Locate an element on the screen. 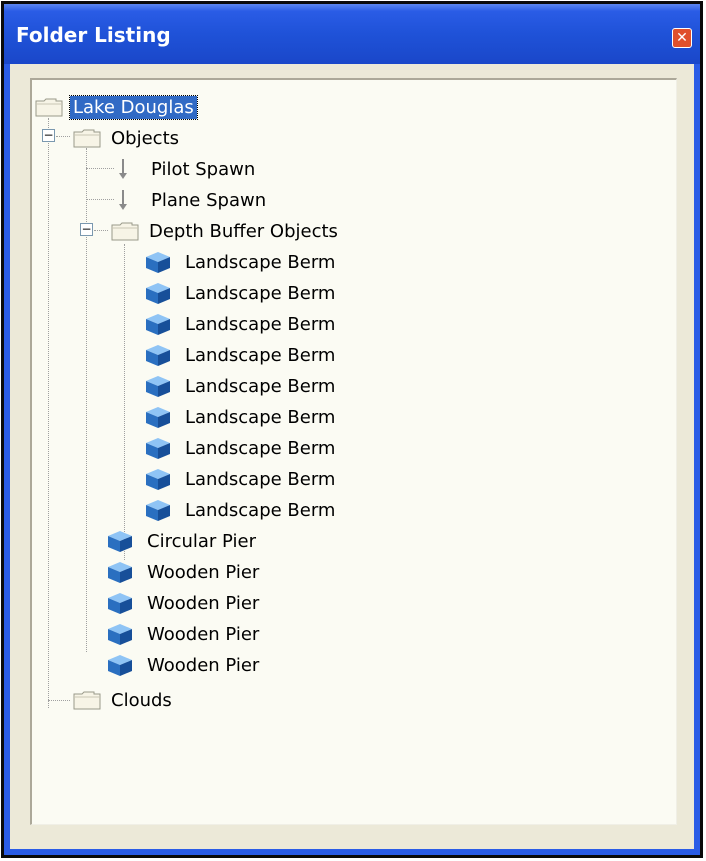  tree-node-plane-spawn: Plane Spawn is located at coordinates (189, 200).